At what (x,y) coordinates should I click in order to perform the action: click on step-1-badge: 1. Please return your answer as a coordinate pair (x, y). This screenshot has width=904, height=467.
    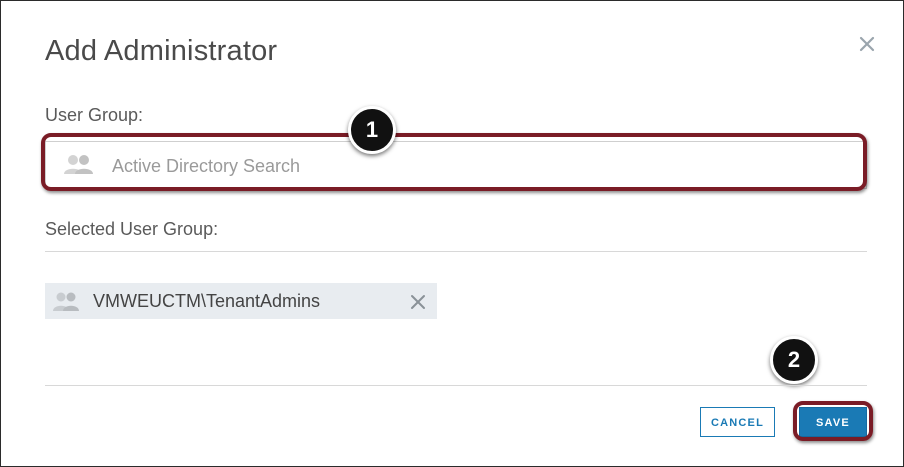
    Looking at the image, I should click on (372, 130).